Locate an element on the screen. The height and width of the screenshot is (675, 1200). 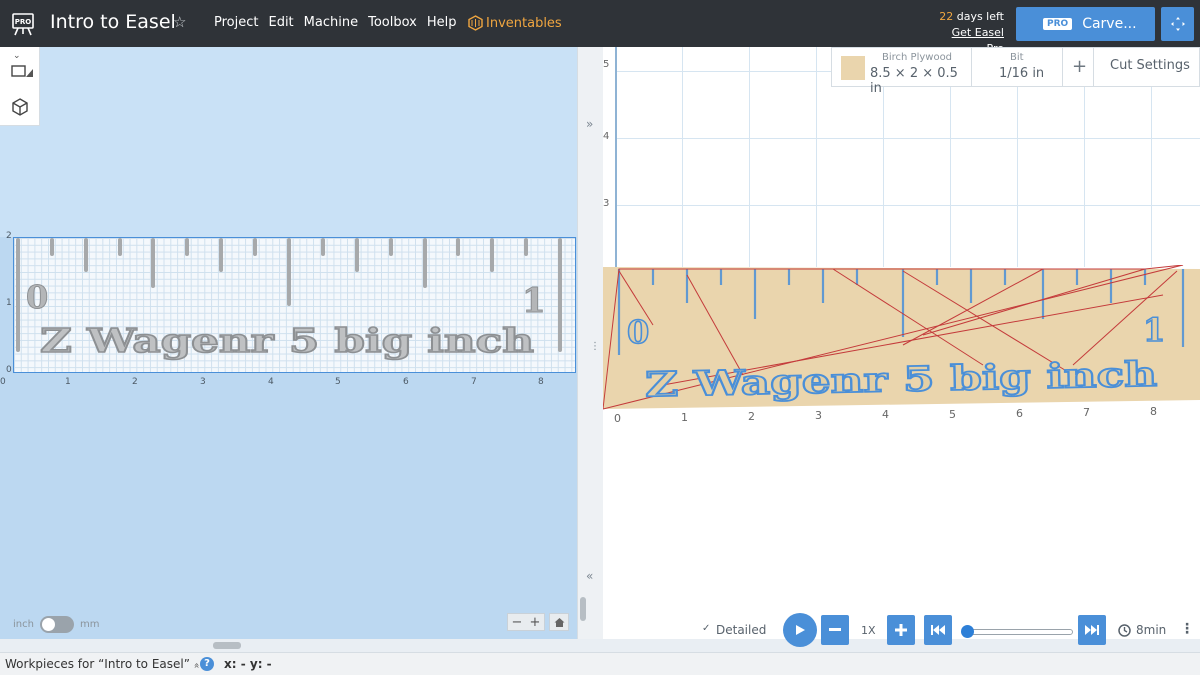
inventables-link: Inventables is located at coordinates (515, 23).